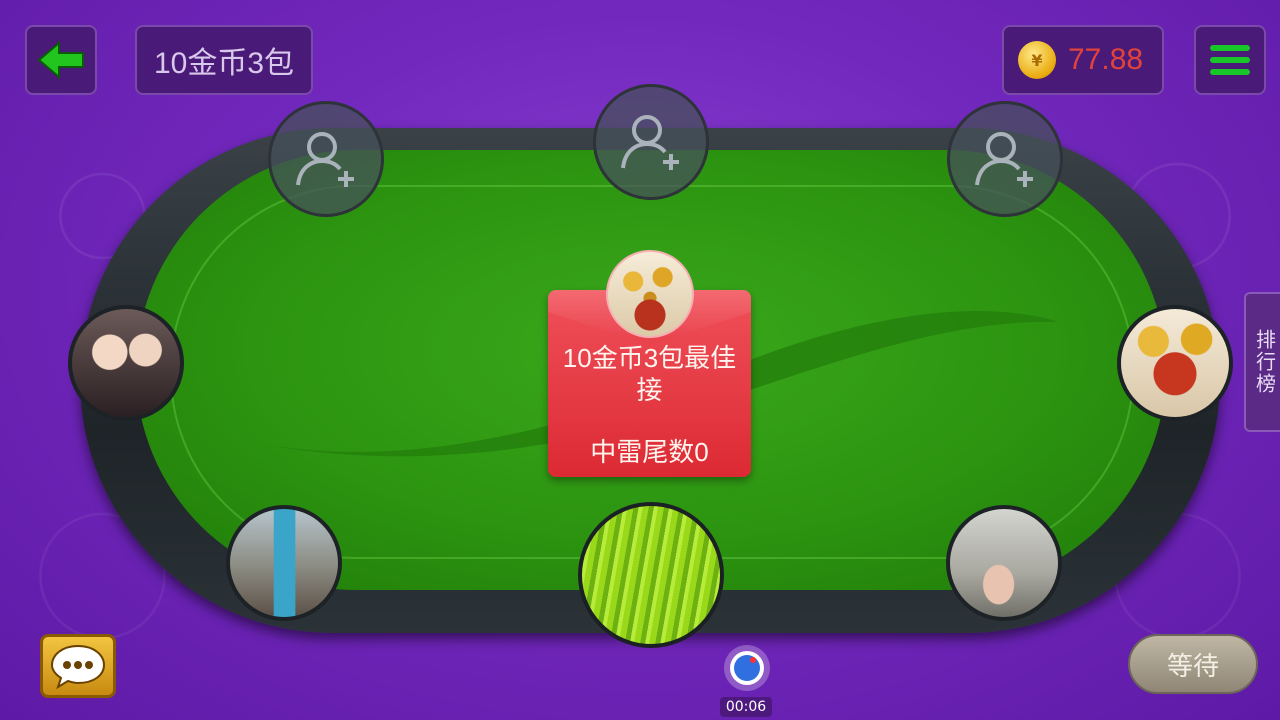  What do you see at coordinates (649, 452) in the screenshot?
I see `red-packet-subtitle: 中雷尾数0` at bounding box center [649, 452].